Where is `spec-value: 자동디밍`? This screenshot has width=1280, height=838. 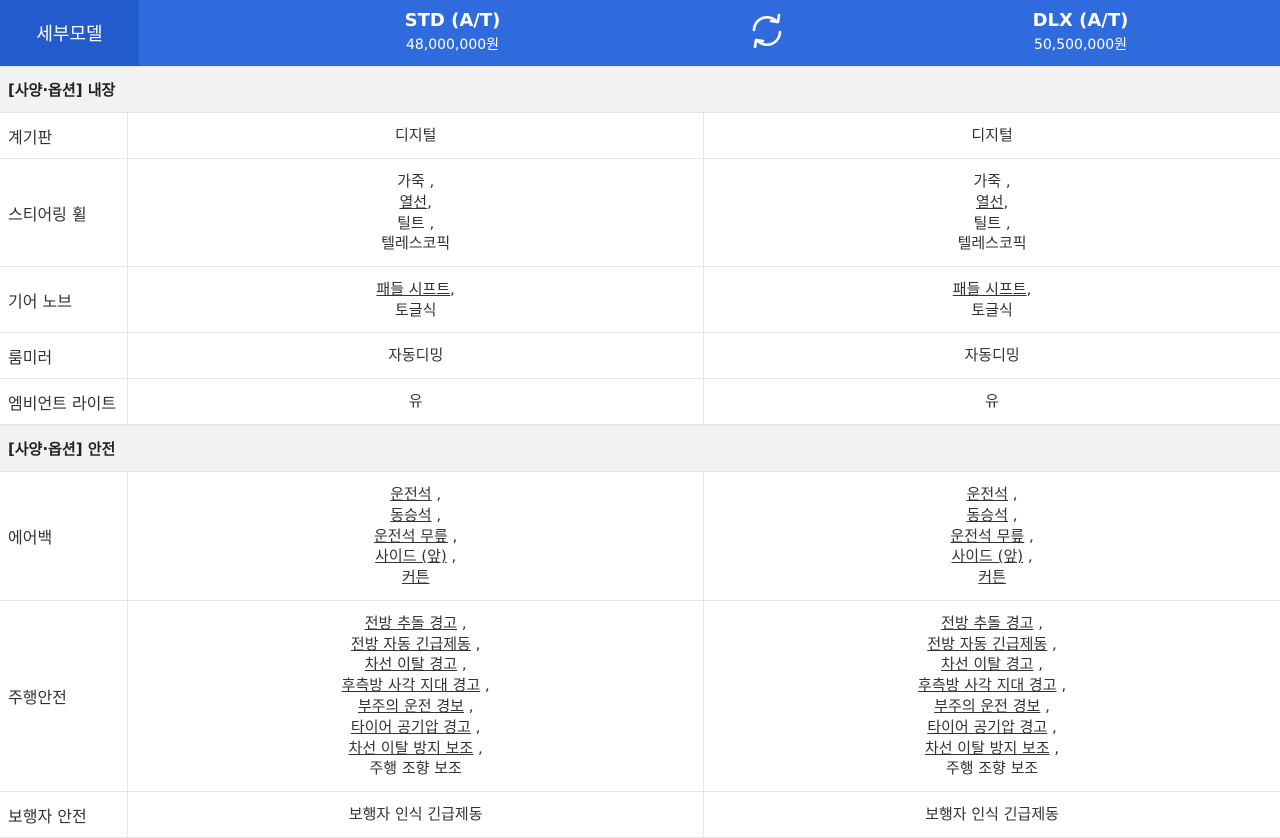
spec-value: 자동디밍 is located at coordinates (416, 355).